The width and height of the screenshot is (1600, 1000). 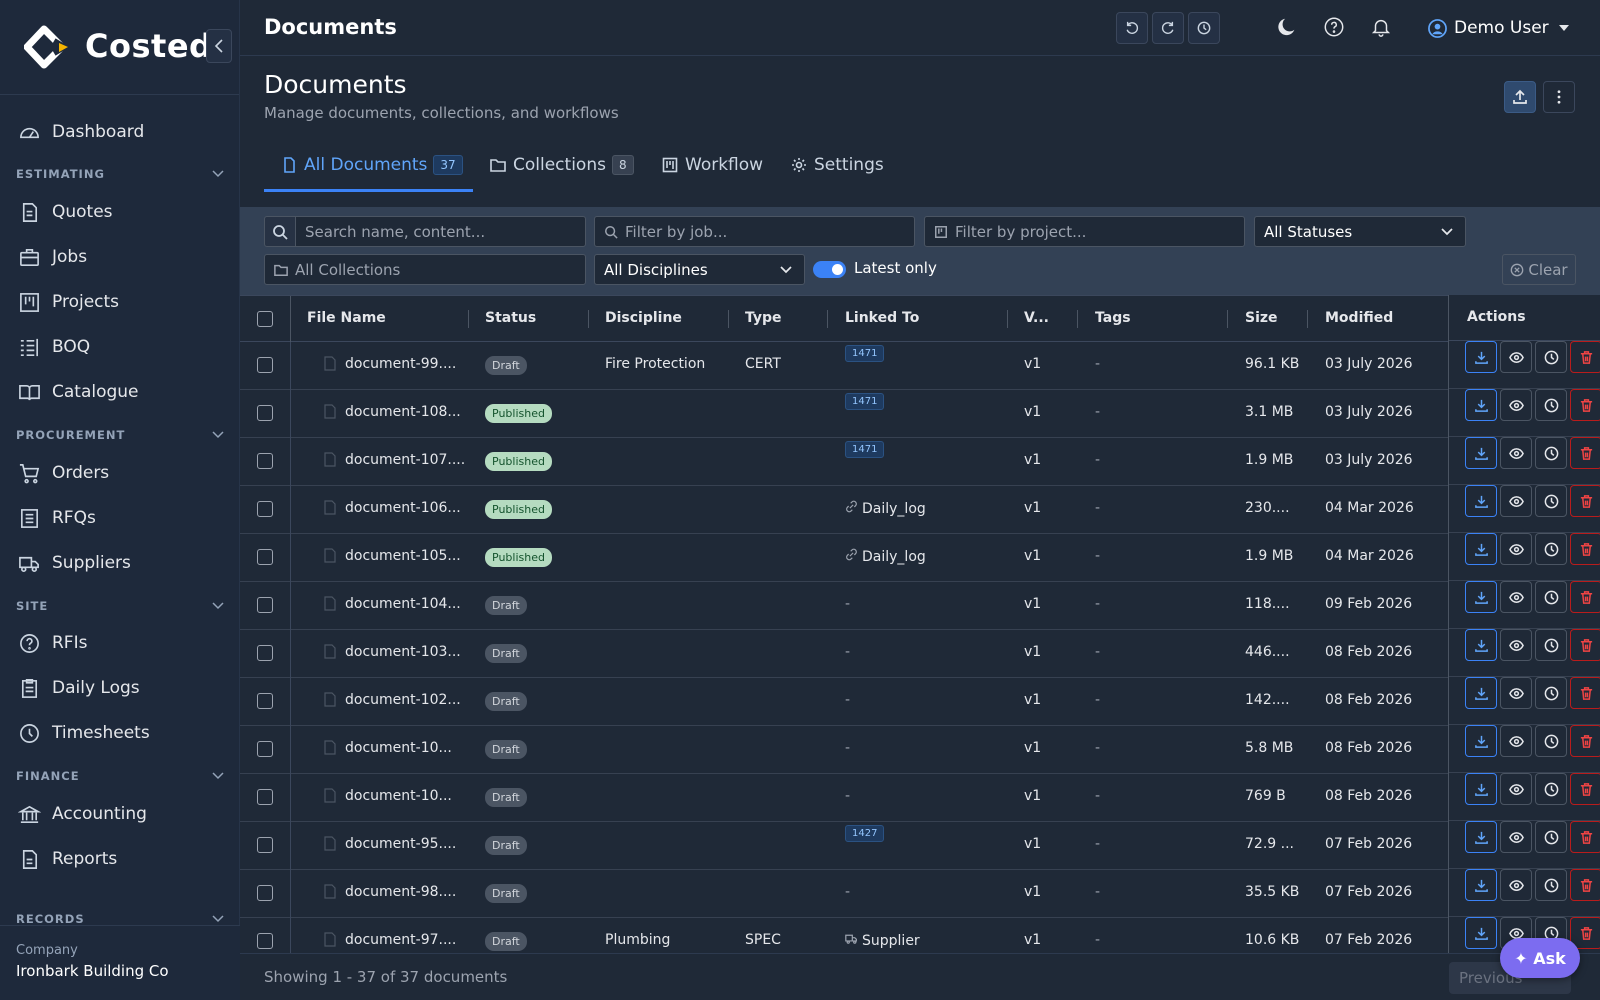 What do you see at coordinates (1204, 28) in the screenshot?
I see `history-button` at bounding box center [1204, 28].